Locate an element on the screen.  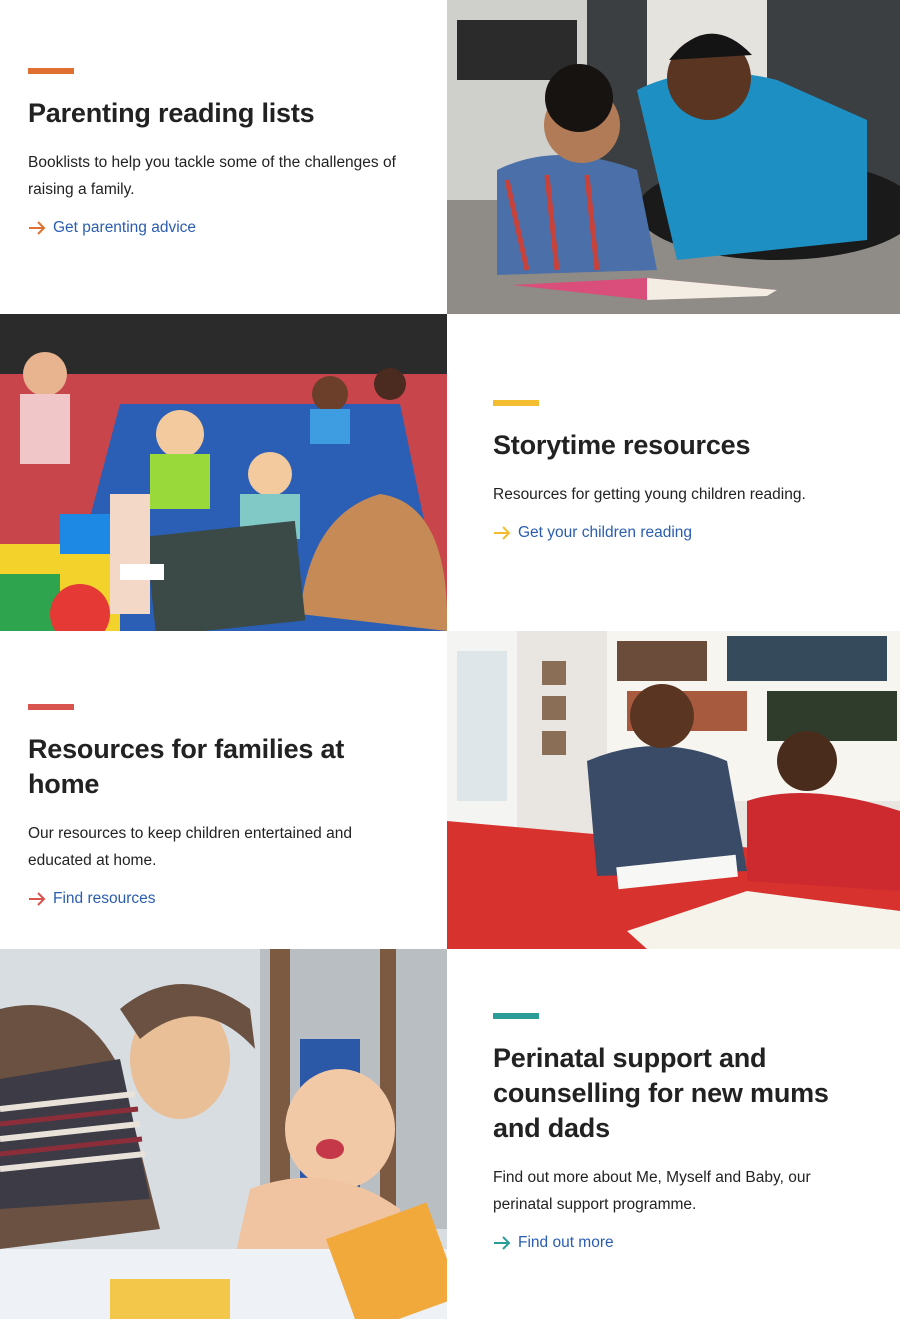
card-title: Parenting reading lists is located at coordinates (171, 113).